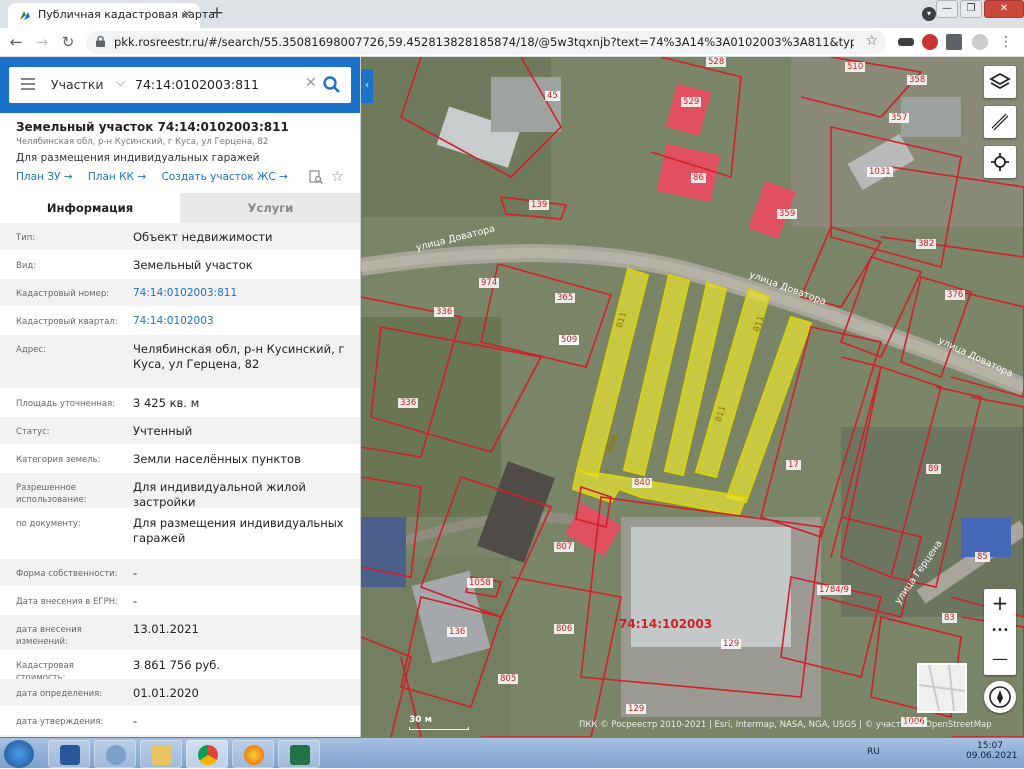  Describe the element at coordinates (565, 298) in the screenshot. I see `parcel-number-label: 365` at that location.